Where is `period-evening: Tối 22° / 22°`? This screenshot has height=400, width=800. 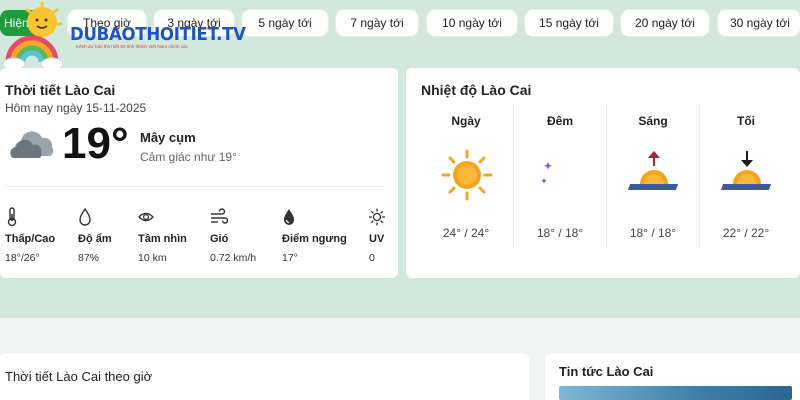
period-evening: Tối 22° / 22° is located at coordinates (746, 176).